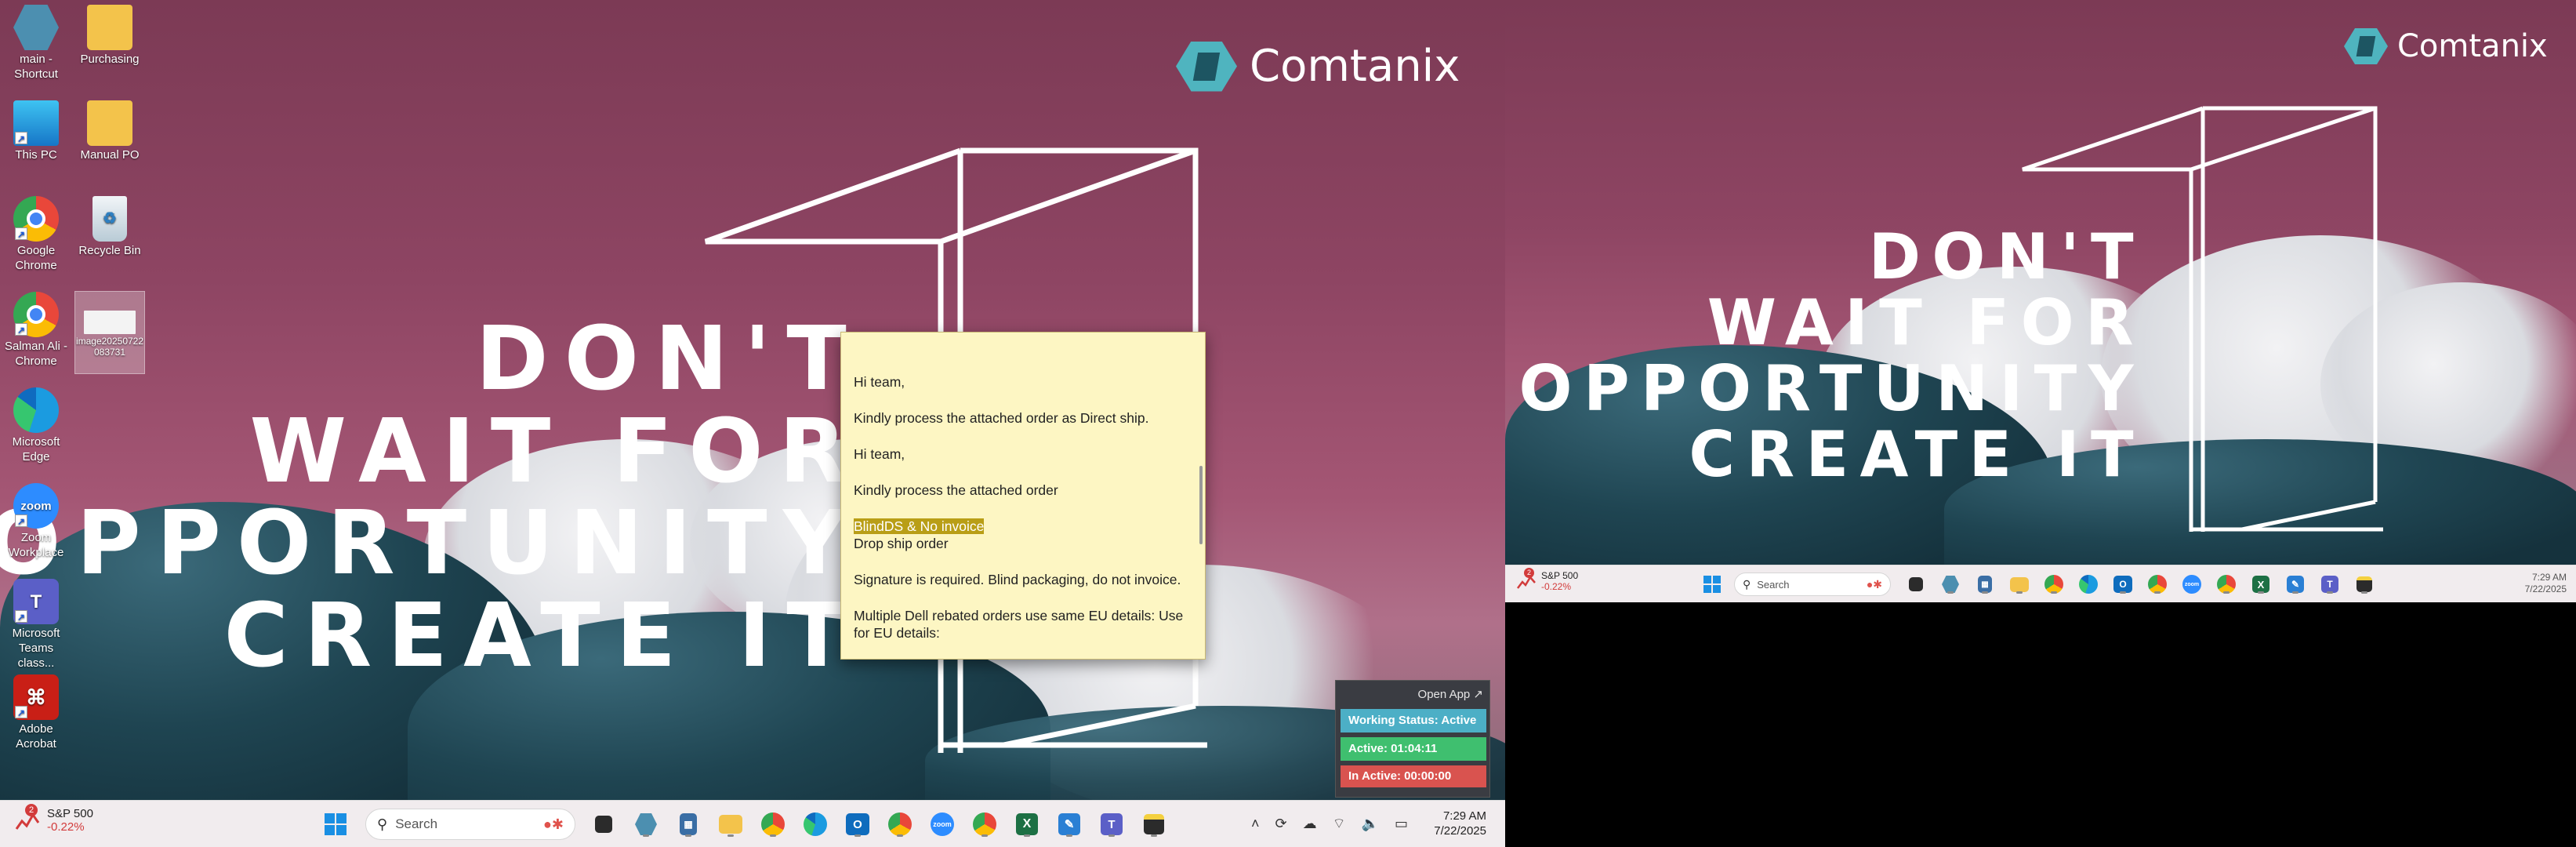 The image size is (2576, 847). What do you see at coordinates (2007, 256) in the screenshot?
I see `slogan-line-1: DON'T` at bounding box center [2007, 256].